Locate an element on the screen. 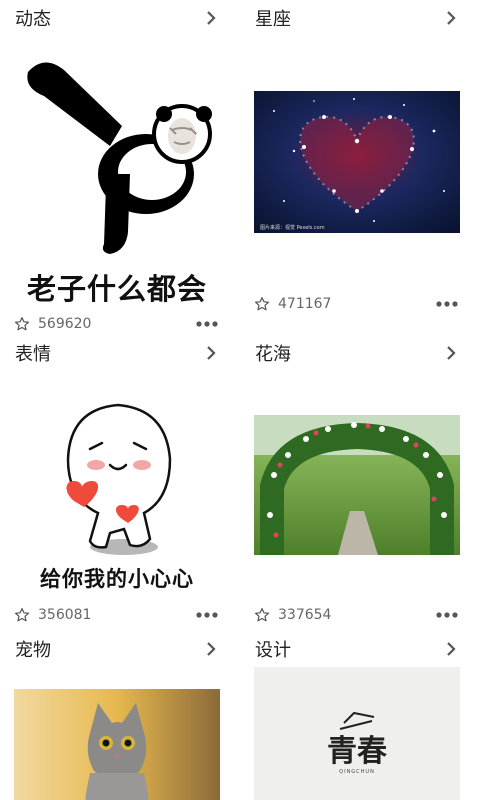 This screenshot has height=800, width=480. category-title: 宠物 is located at coordinates (33, 650).